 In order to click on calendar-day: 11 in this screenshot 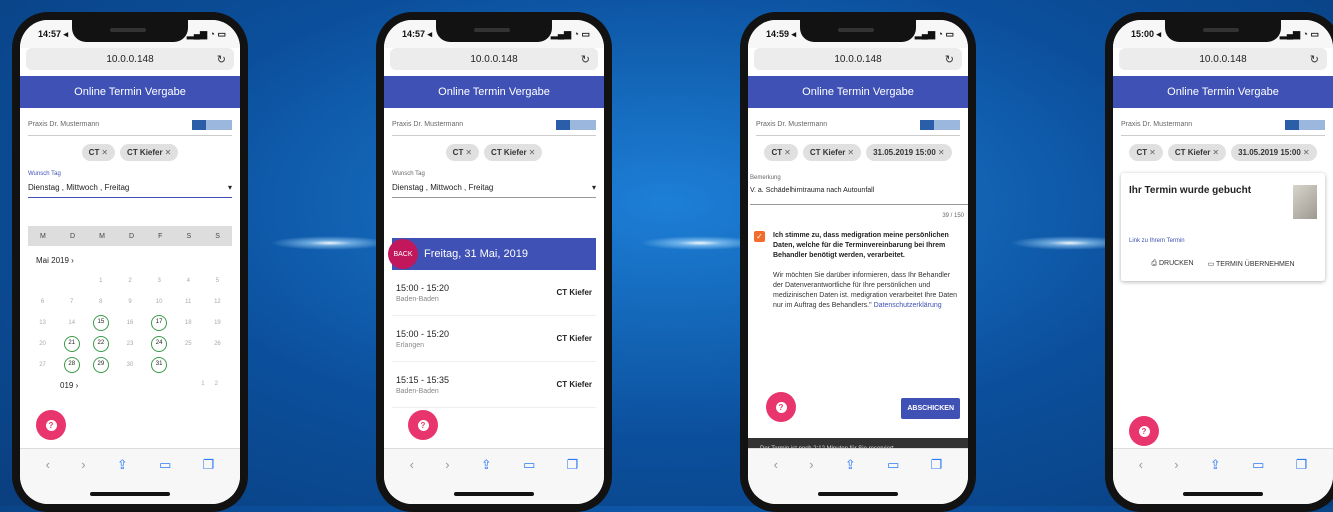, I will do `click(188, 302)`.